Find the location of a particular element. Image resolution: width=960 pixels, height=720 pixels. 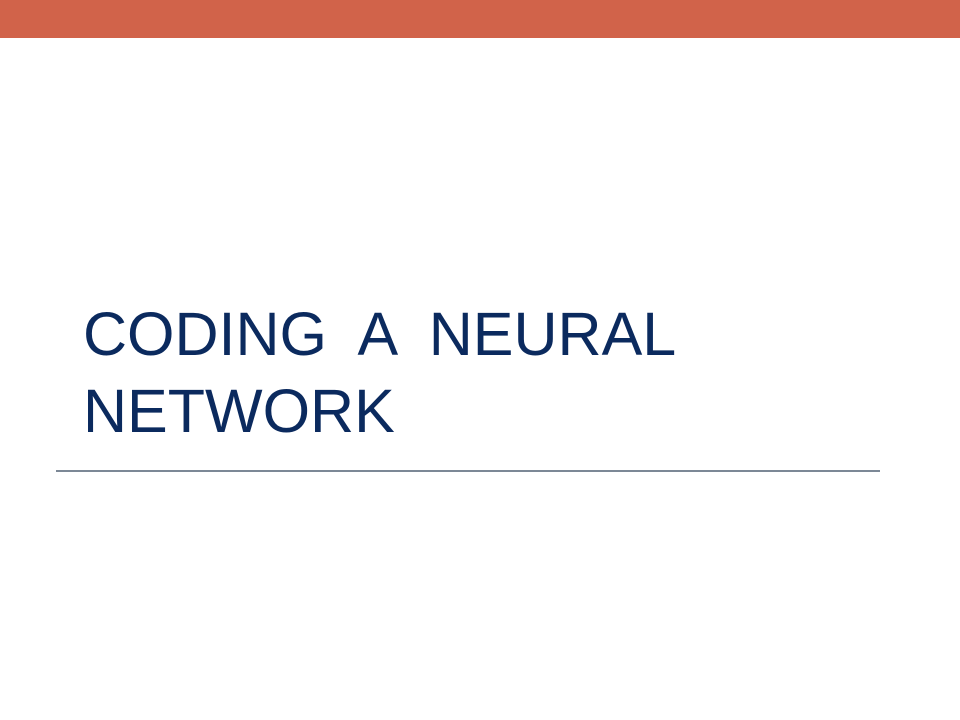

title-line-1: CODING A NEURAL is located at coordinates (380, 334).